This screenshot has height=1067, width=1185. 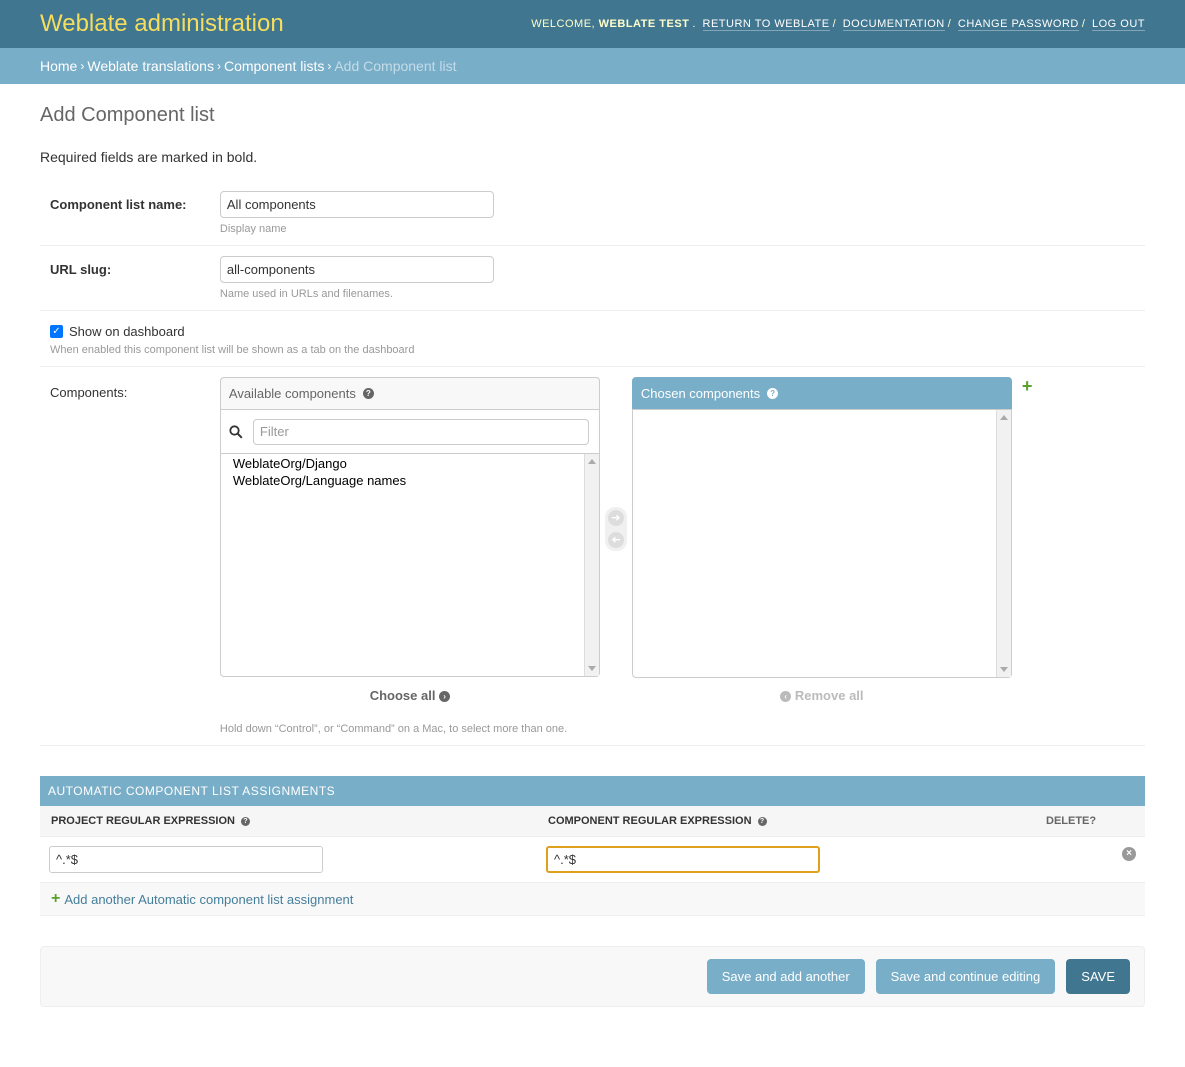 I want to click on search-icon, so click(x=236, y=431).